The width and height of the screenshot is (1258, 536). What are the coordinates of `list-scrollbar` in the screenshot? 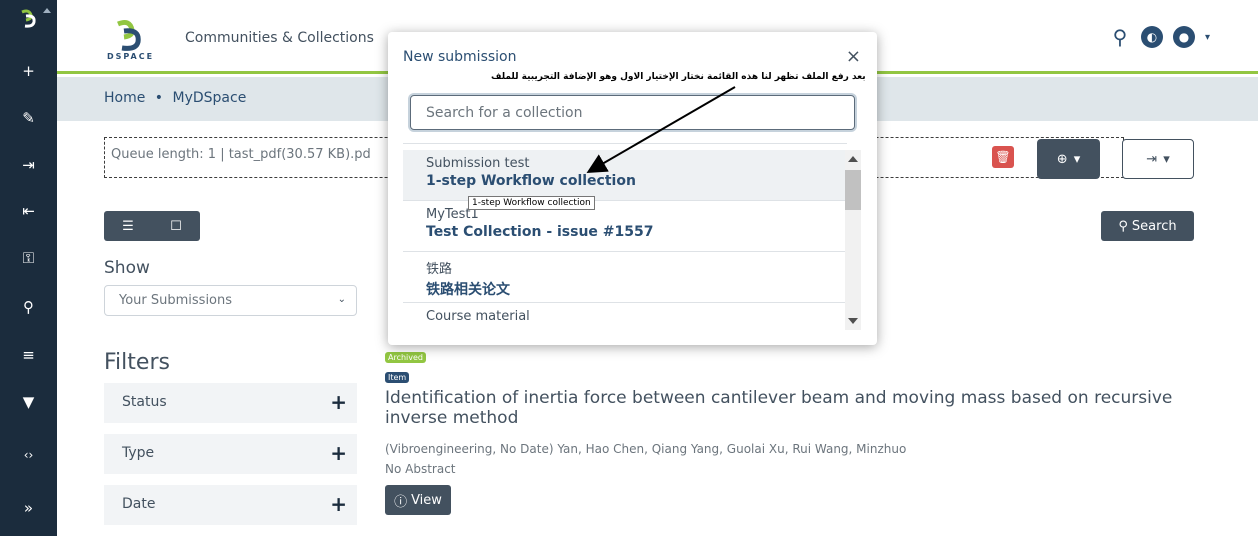 It's located at (853, 240).